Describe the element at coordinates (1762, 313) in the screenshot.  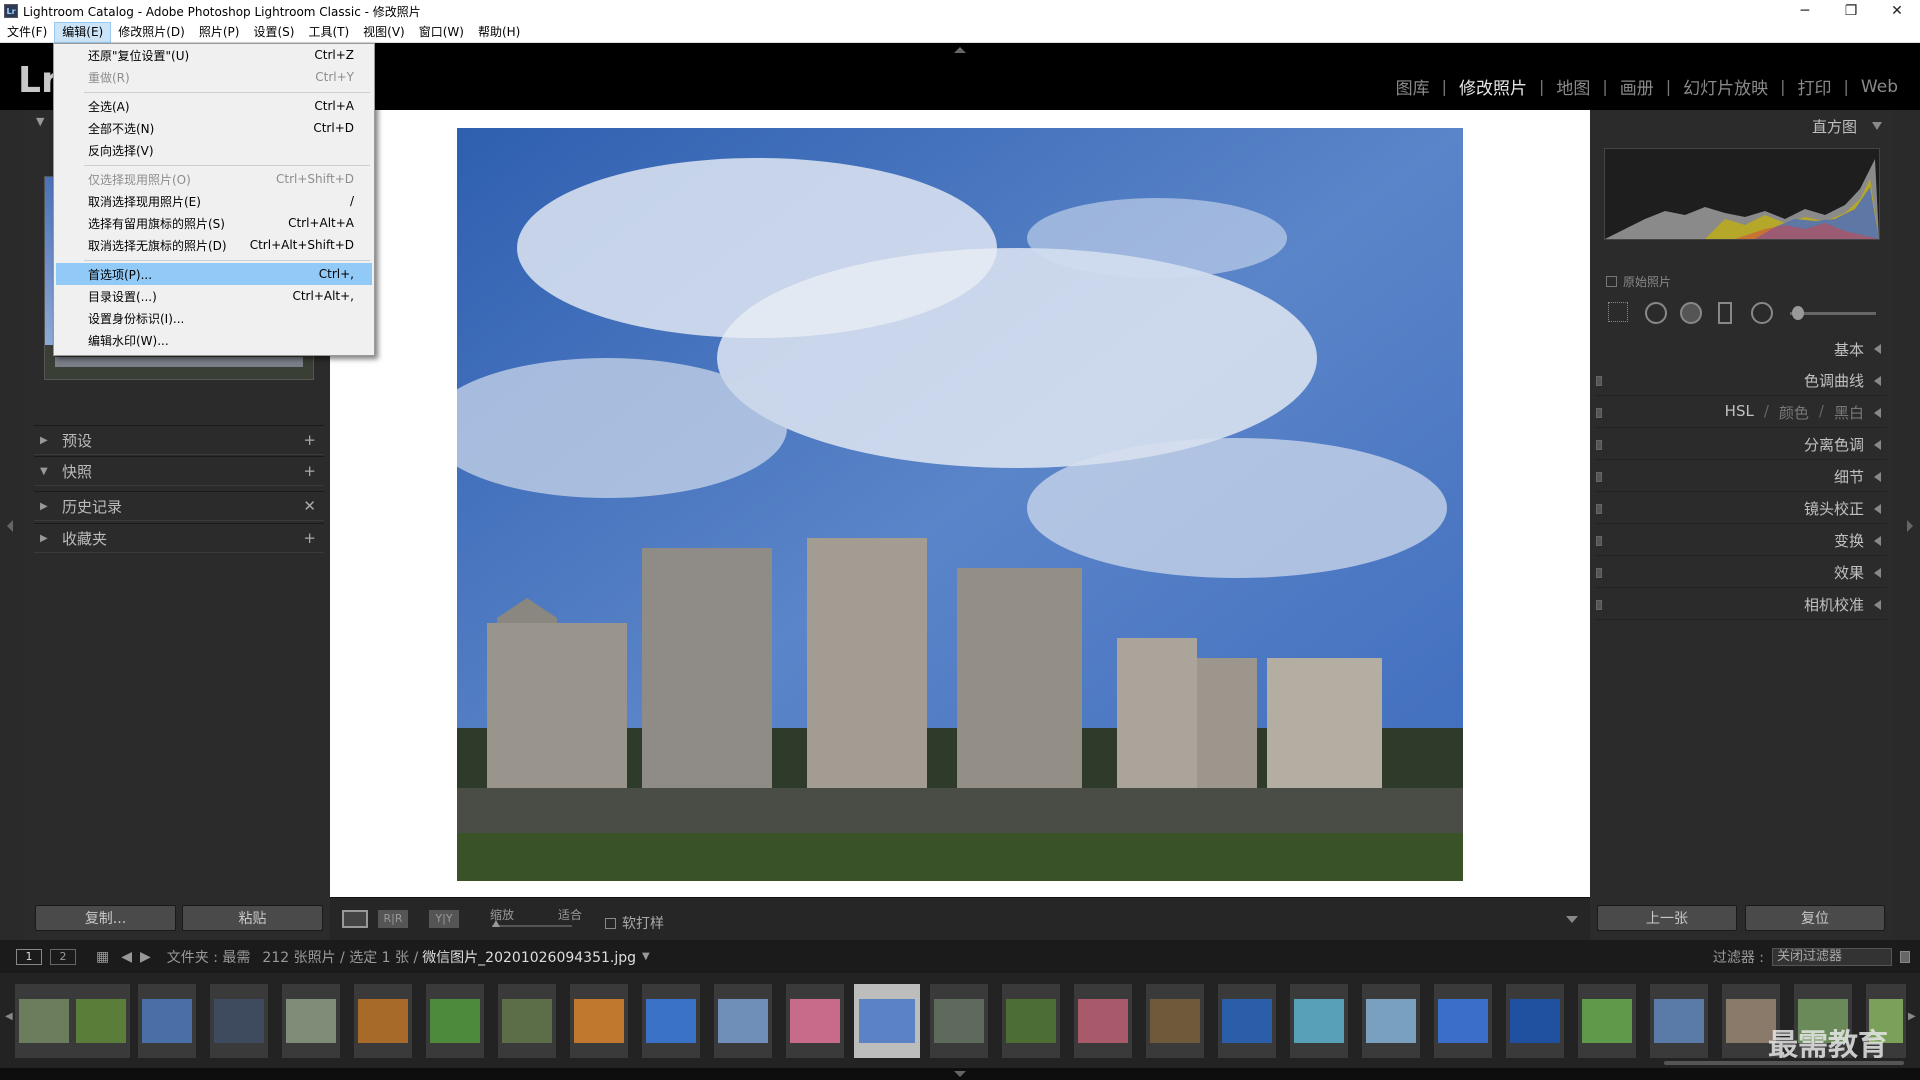
I see `radial-filter-icon` at that location.